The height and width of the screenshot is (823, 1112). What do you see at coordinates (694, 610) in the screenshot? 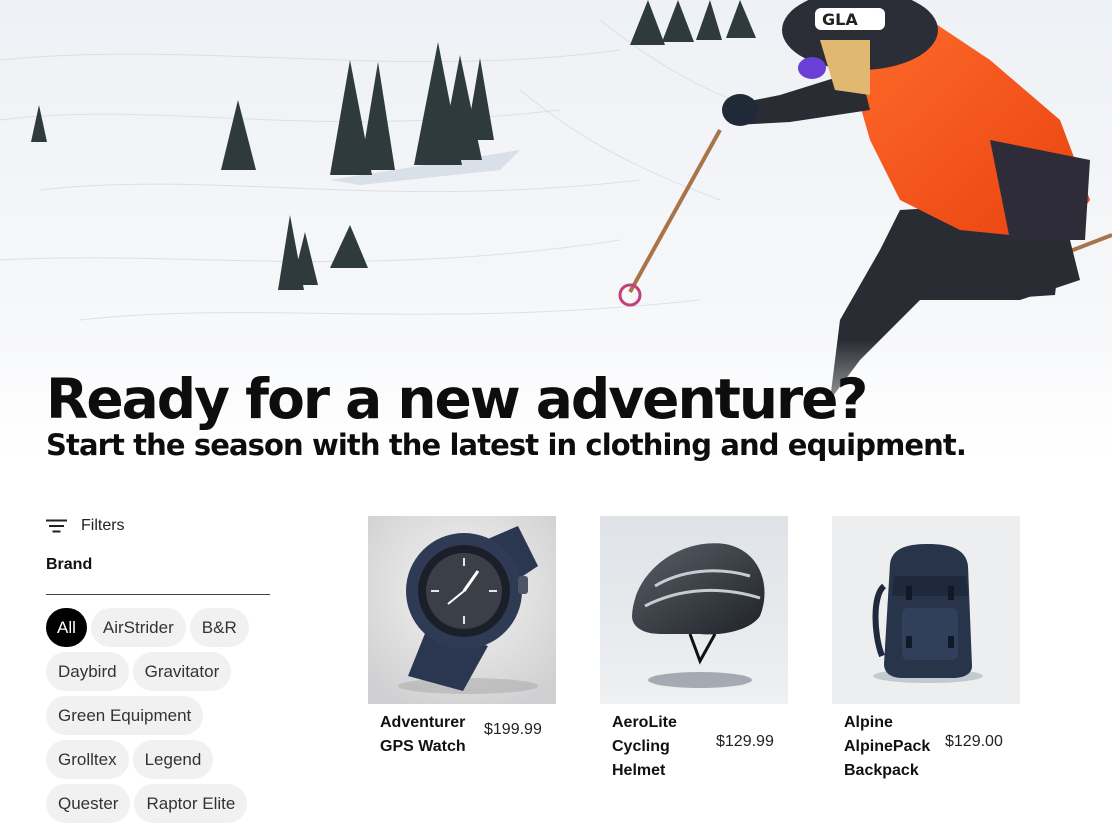
I see `cycling-helmet-image` at bounding box center [694, 610].